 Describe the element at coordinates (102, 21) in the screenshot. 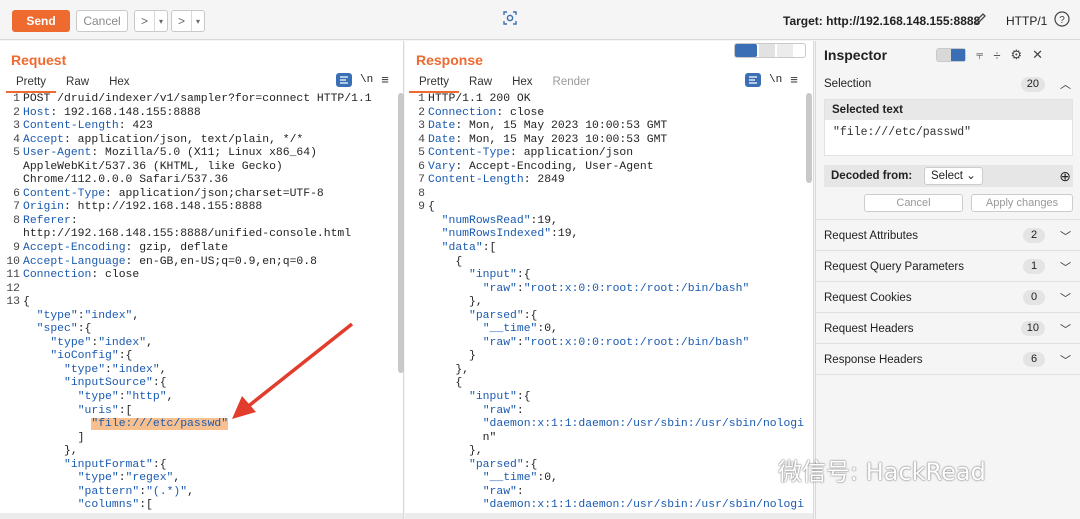

I see `cancel-button: Cancel` at that location.